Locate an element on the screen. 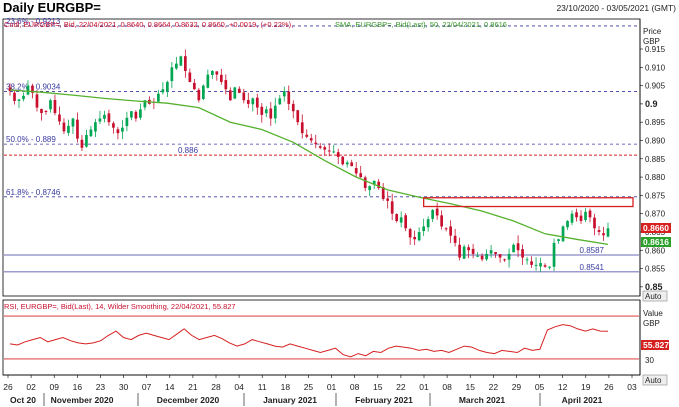 This screenshot has width=679, height=407. x-tick-label: 12 is located at coordinates (563, 387).